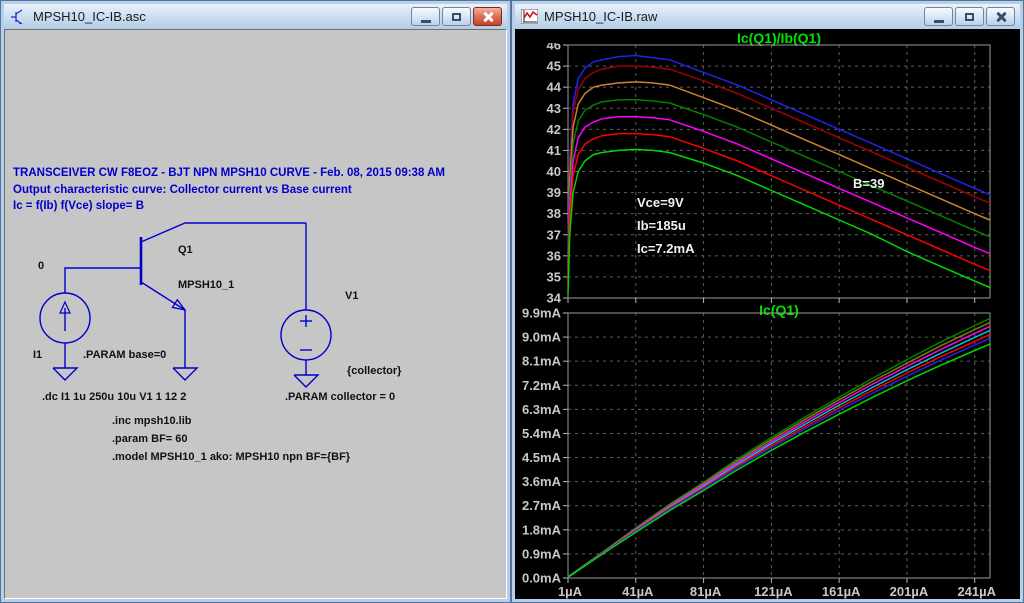 The image size is (1024, 603). What do you see at coordinates (976, 591) in the screenshot?
I see `x-tick-label: 241µA` at bounding box center [976, 591].